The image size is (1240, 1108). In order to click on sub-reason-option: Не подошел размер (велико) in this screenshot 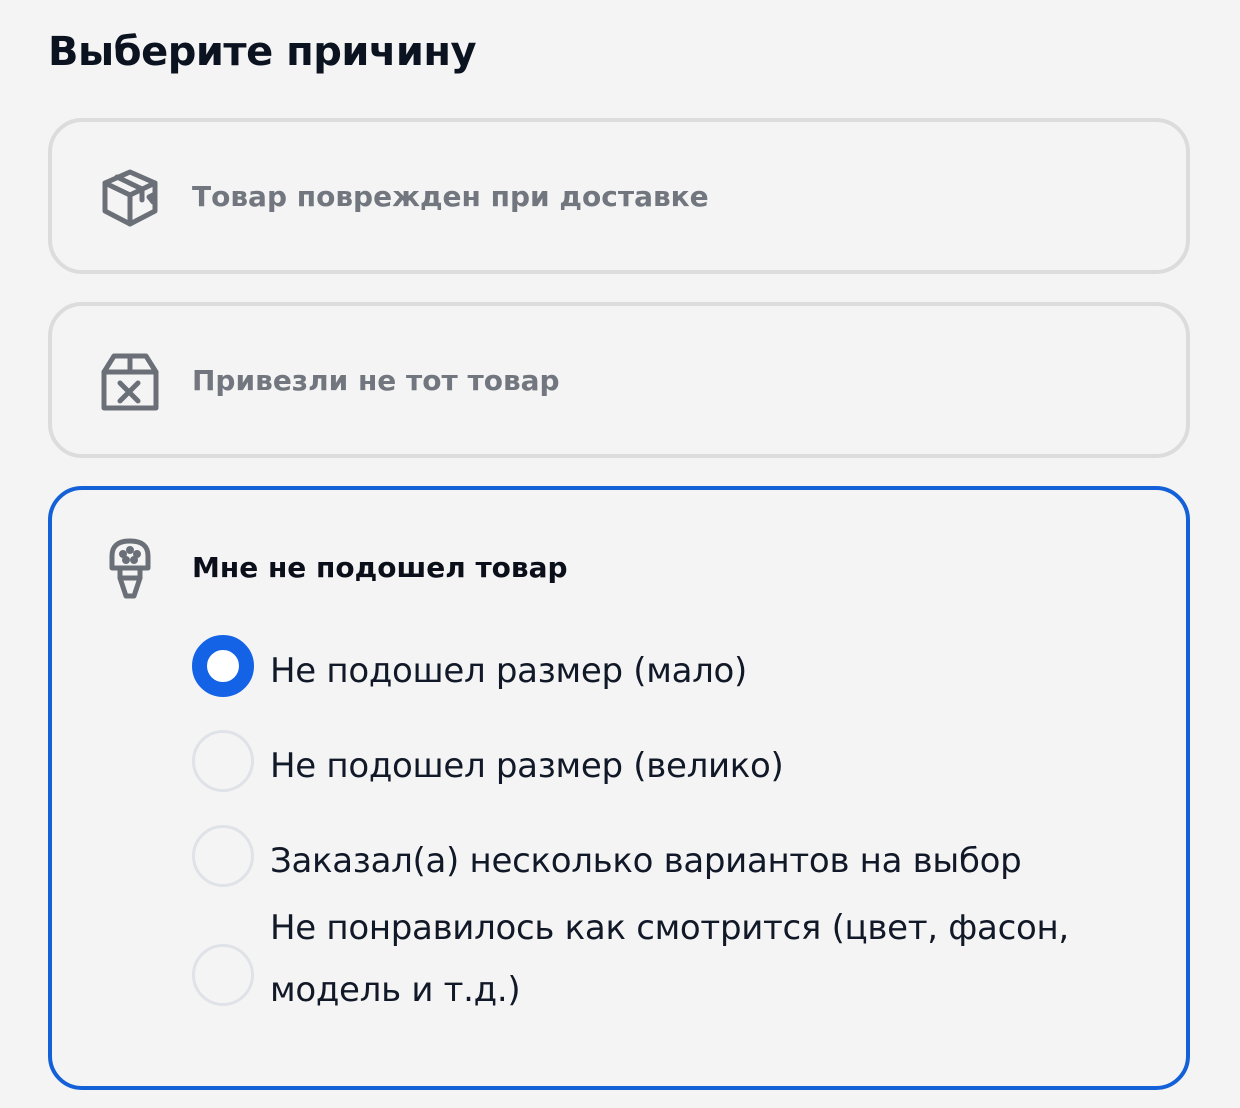, I will do `click(672, 776)`.